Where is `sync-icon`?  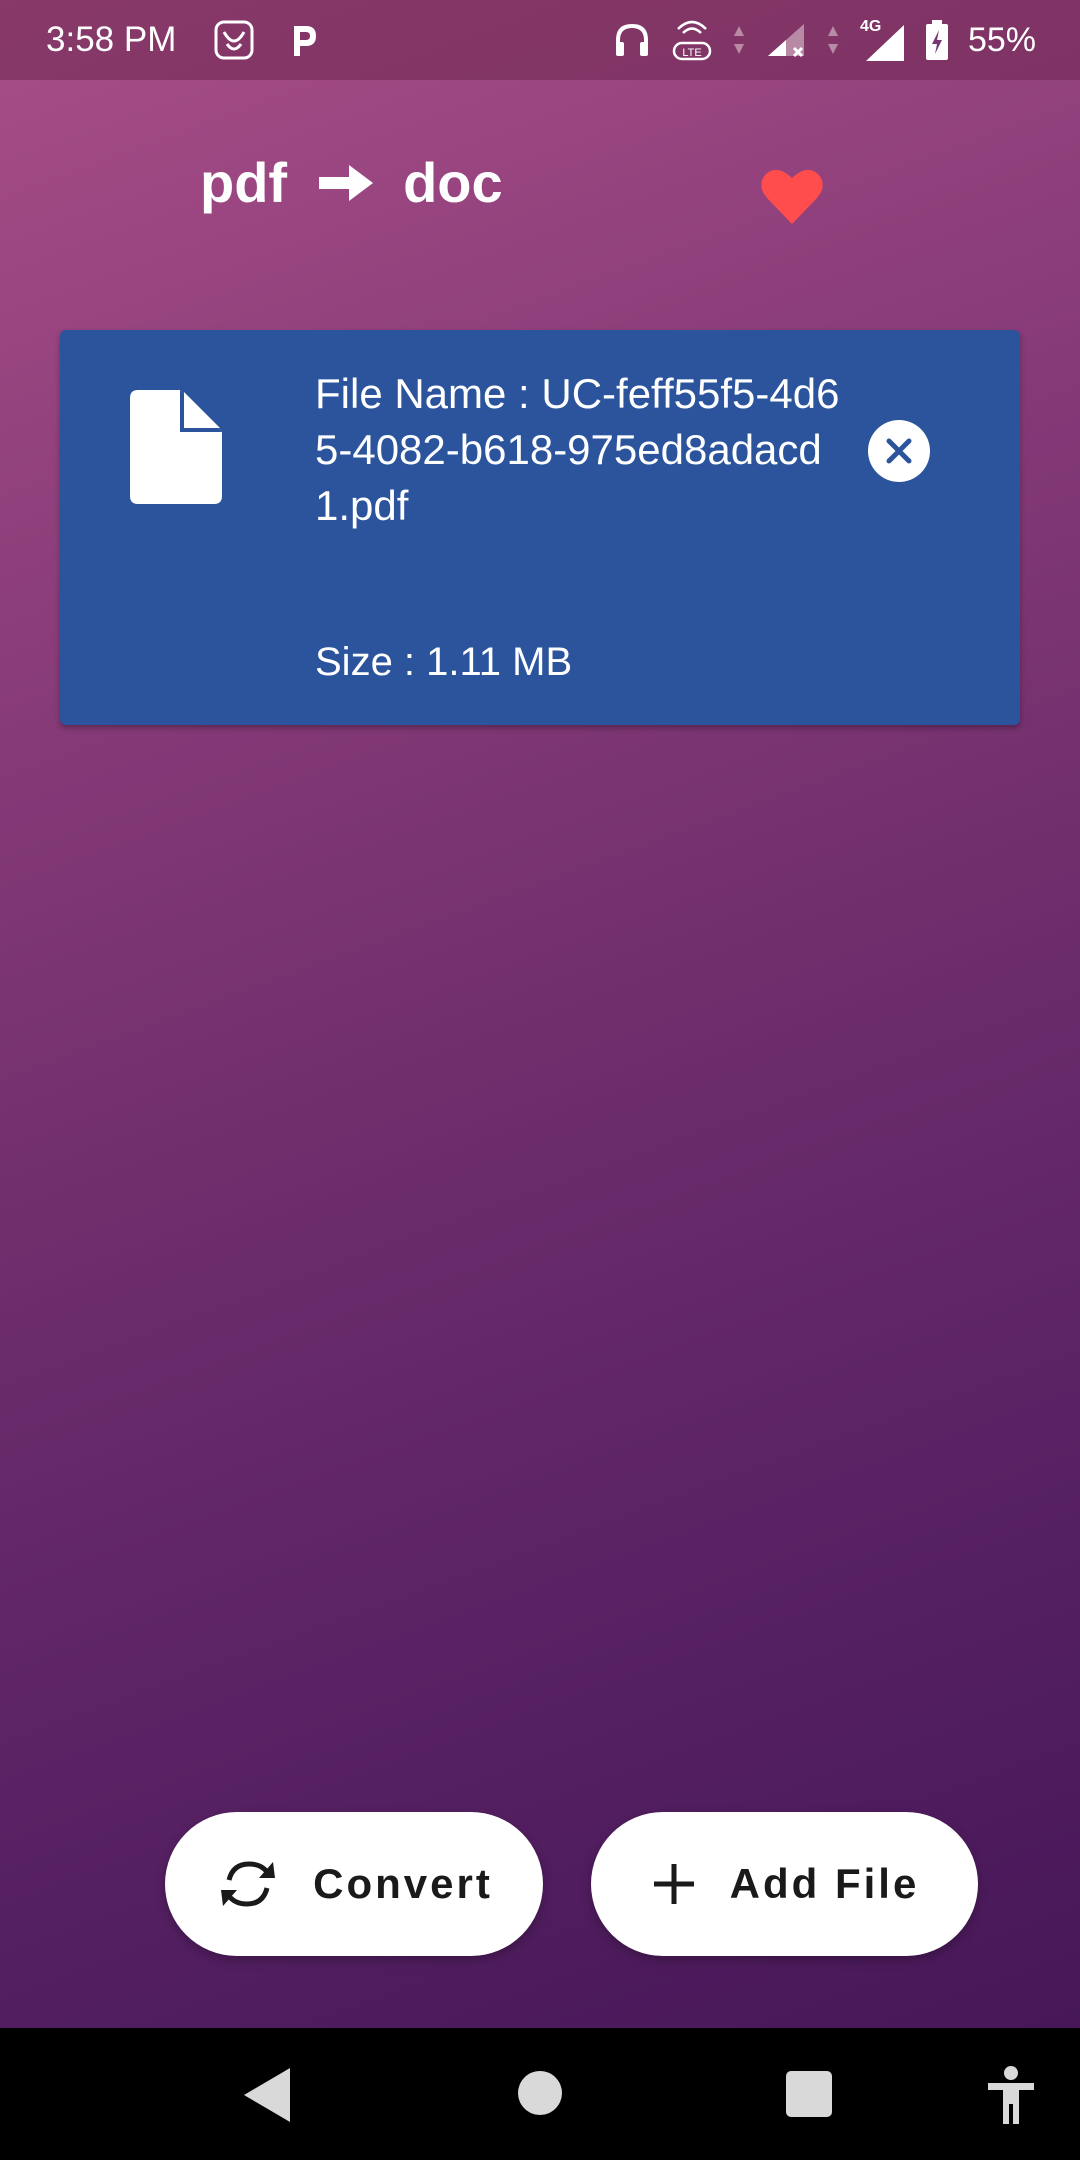 sync-icon is located at coordinates (248, 1884).